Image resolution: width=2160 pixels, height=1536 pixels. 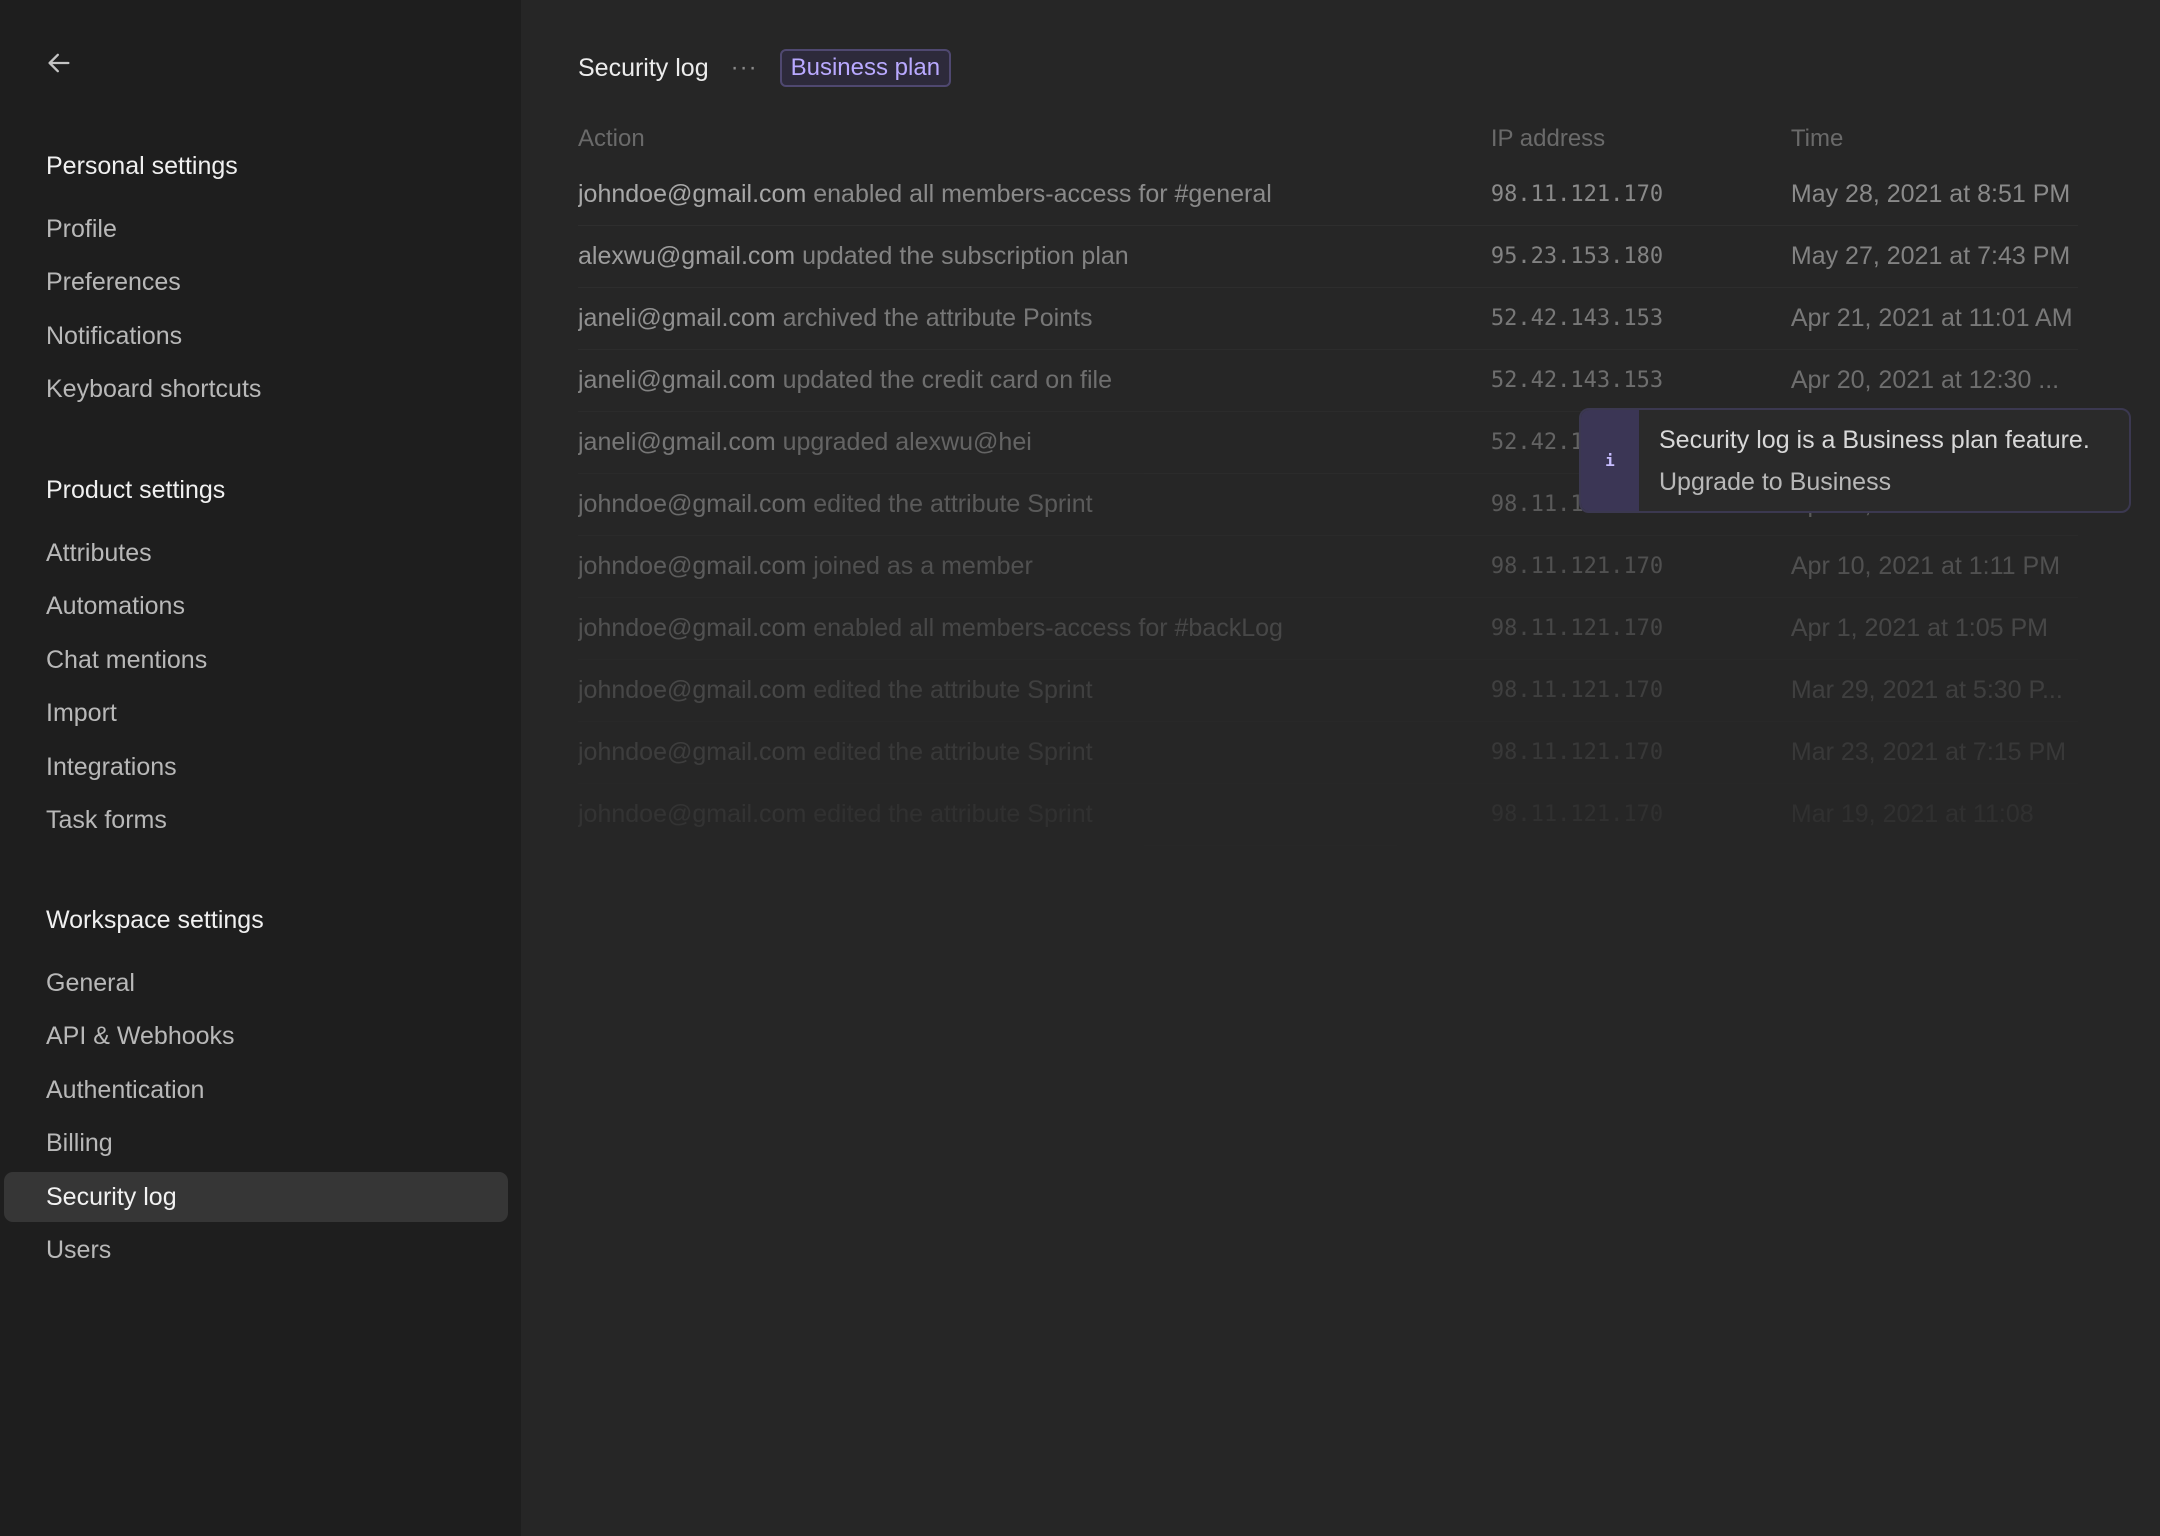 I want to click on cell-time: Apr 1, 2021 at 1:05 PM, so click(x=1919, y=628).